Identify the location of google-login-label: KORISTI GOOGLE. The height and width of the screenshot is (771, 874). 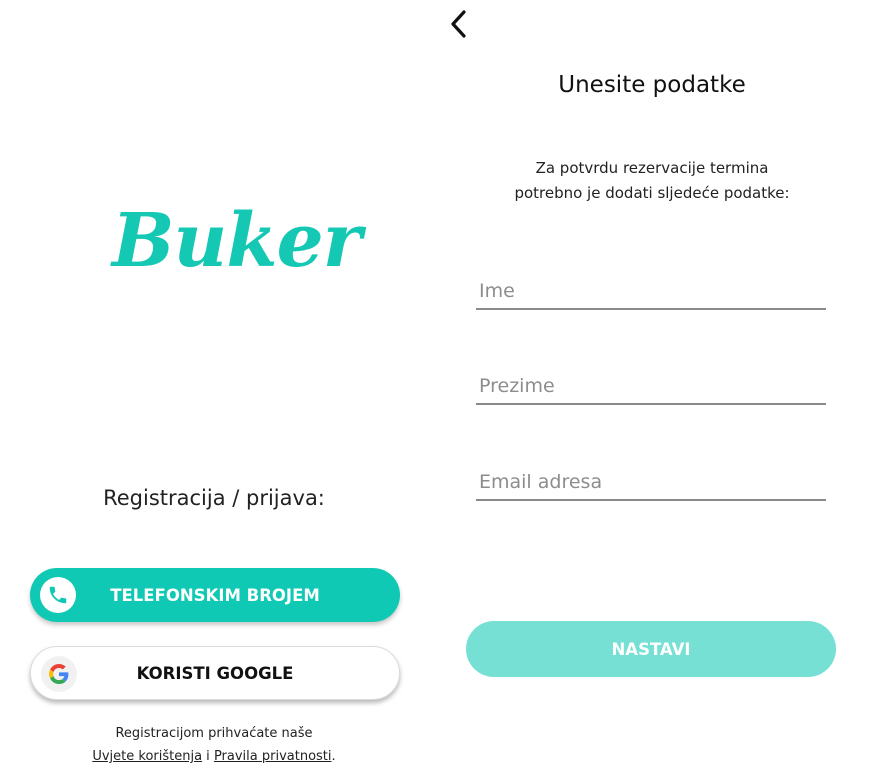
(215, 673).